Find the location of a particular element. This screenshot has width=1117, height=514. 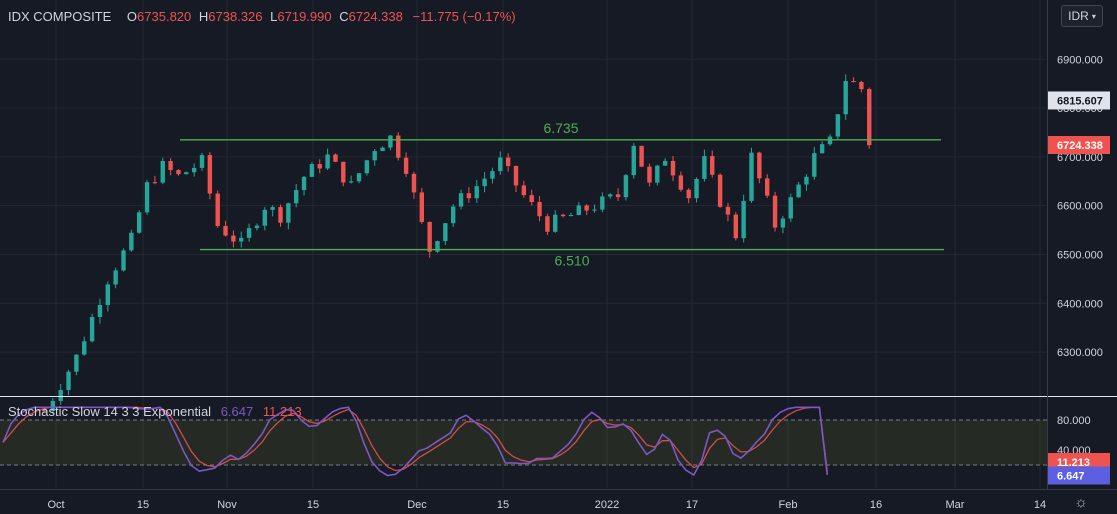

close-value: 6724.338 is located at coordinates (375, 16).